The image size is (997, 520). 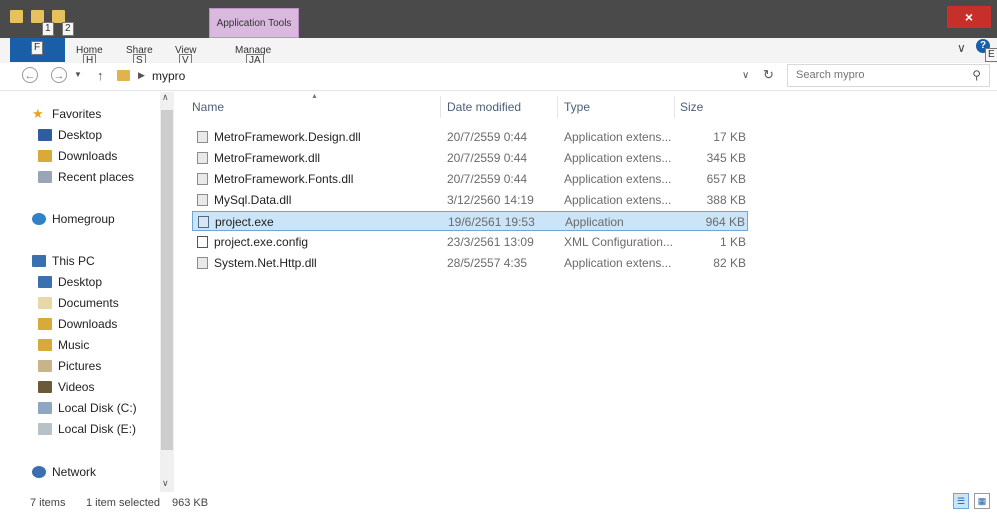 I want to click on exe-icon, so click(x=203, y=222).